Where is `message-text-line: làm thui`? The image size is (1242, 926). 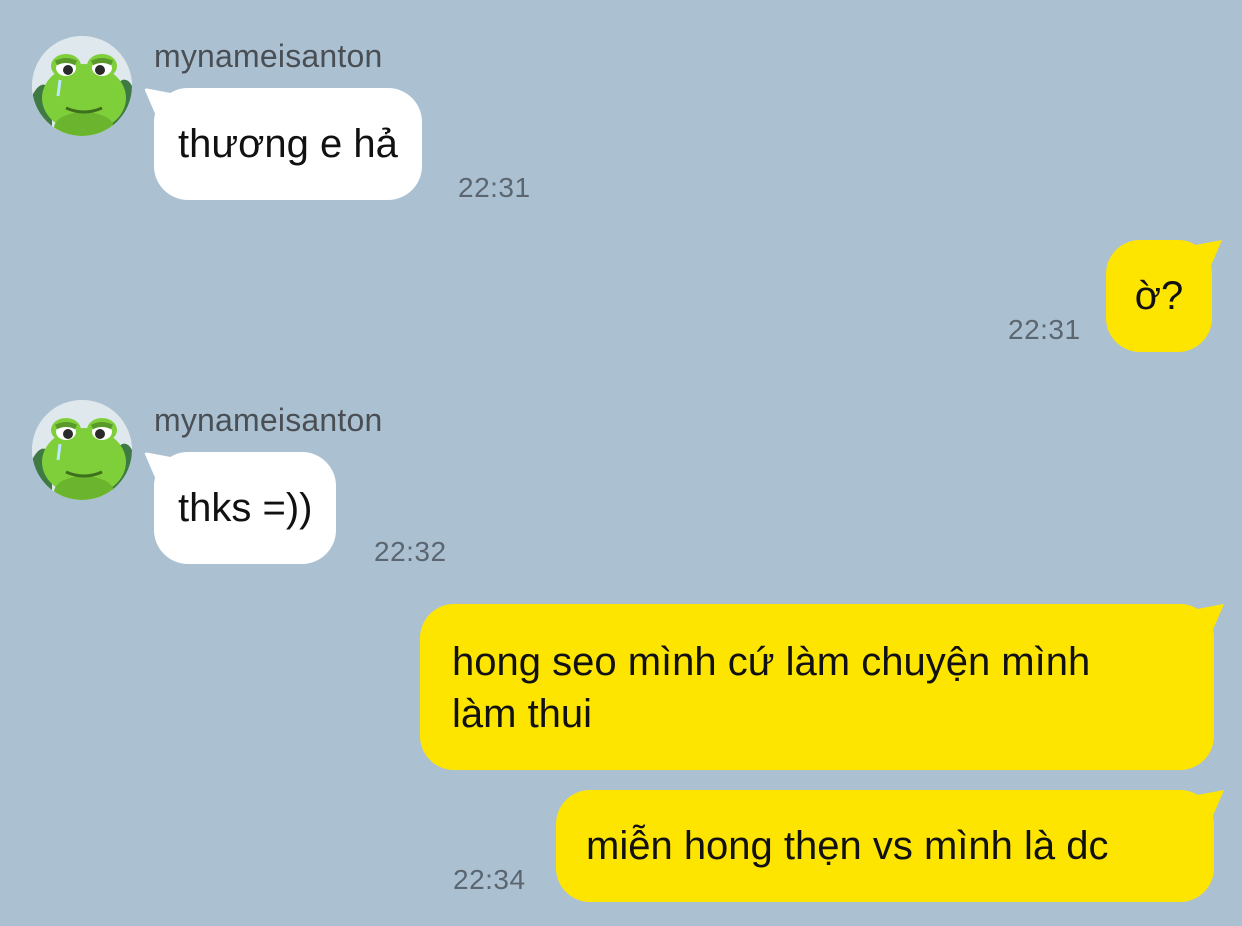 message-text-line: làm thui is located at coordinates (522, 714).